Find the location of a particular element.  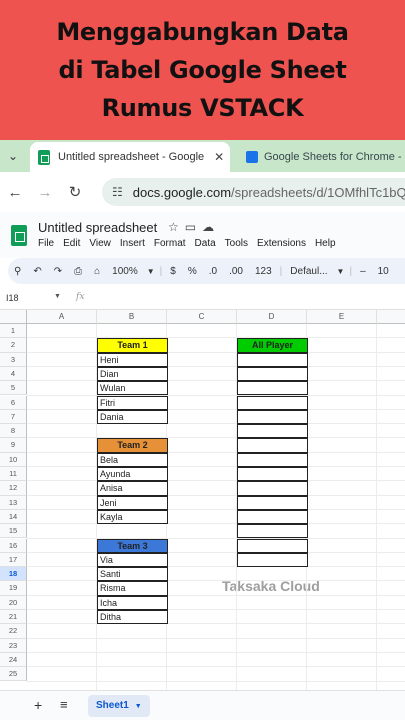

more-formats-button: 123 is located at coordinates (263, 271).